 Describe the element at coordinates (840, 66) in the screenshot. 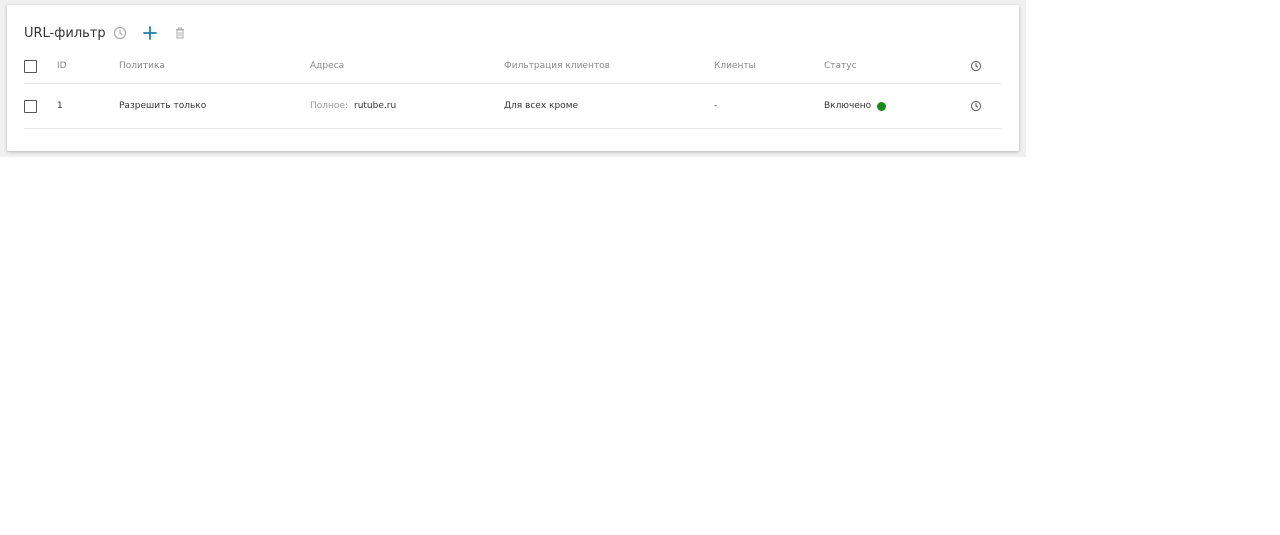

I see `column-header-status: Статус` at that location.